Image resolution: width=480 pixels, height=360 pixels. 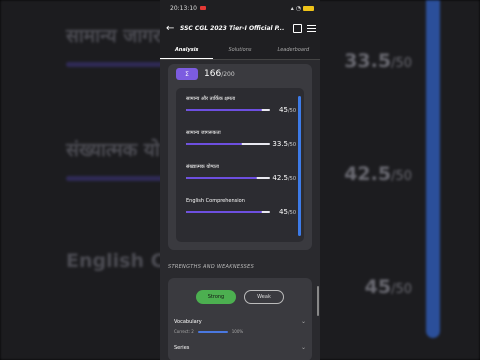 What do you see at coordinates (216, 297) in the screenshot?
I see `strong-button: Strong` at bounding box center [216, 297].